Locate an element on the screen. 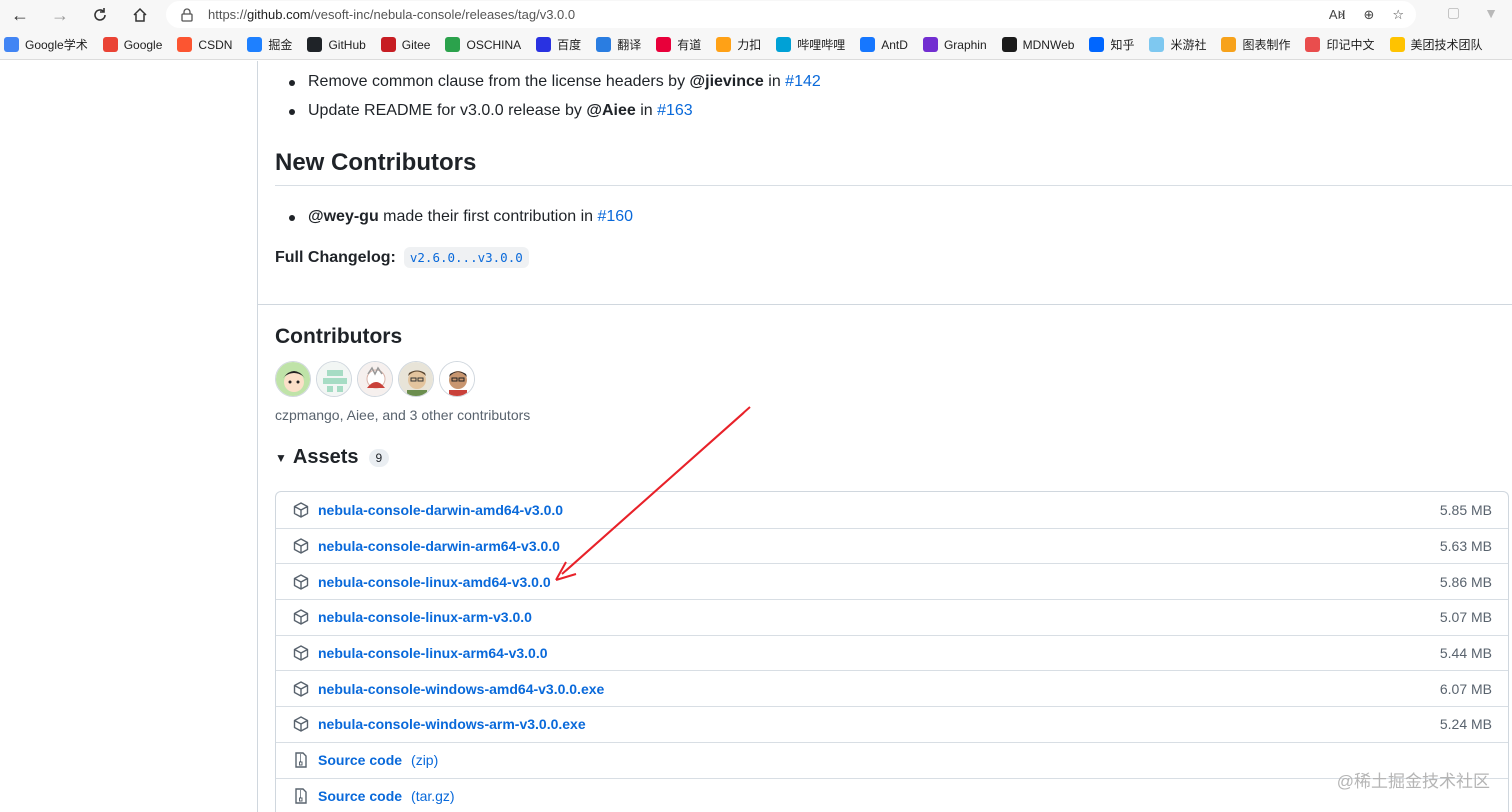 The width and height of the screenshot is (1512, 812). chart-icon is located at coordinates (1229, 44).